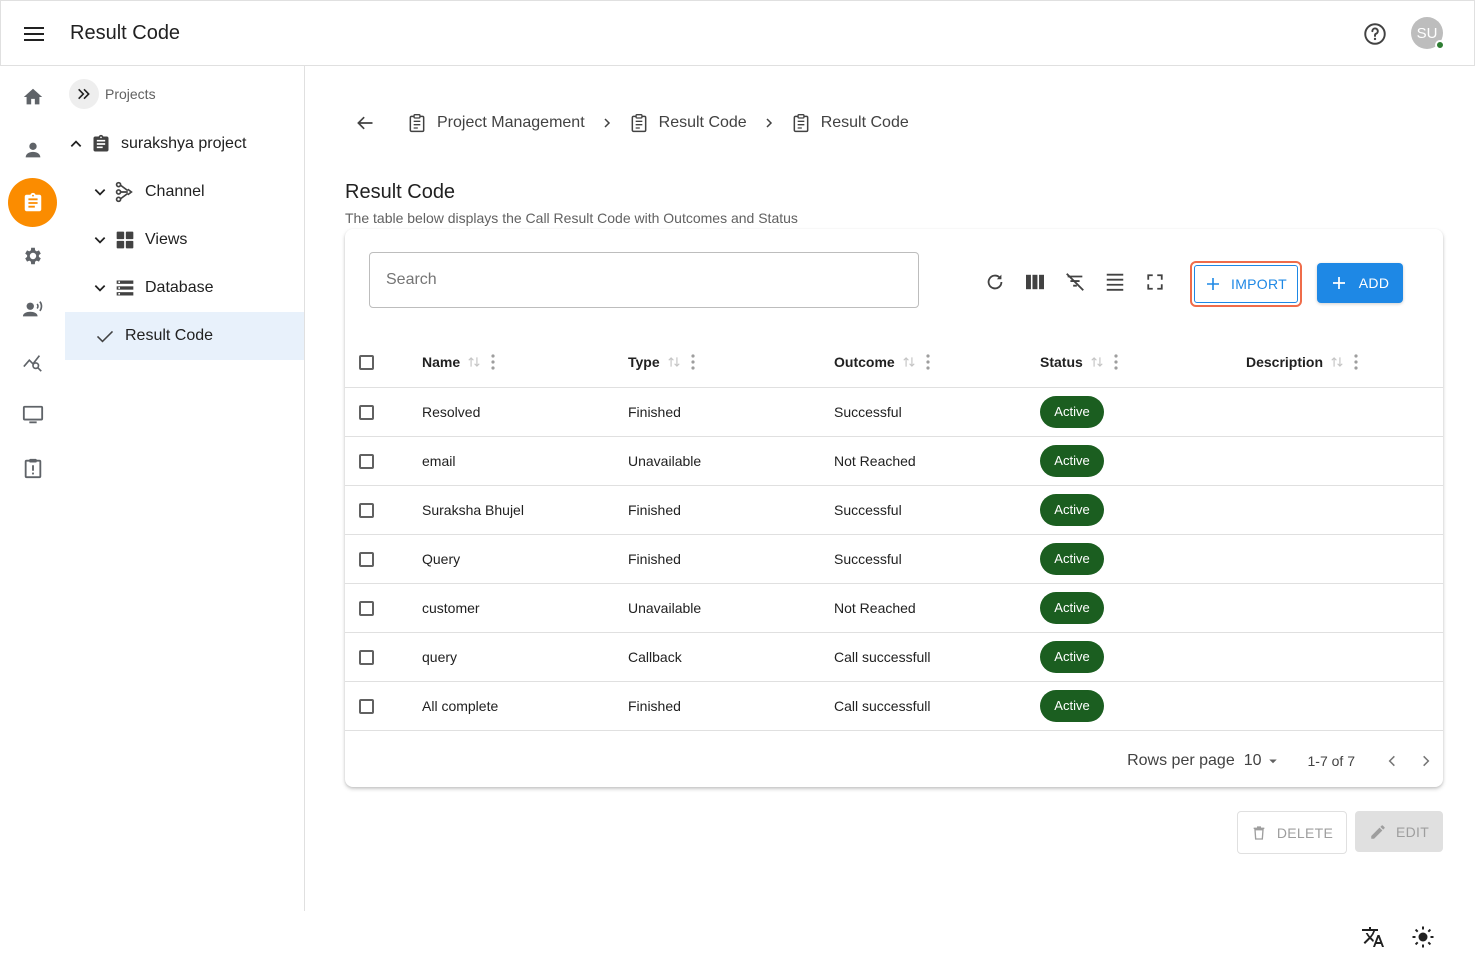 The image size is (1475, 961). What do you see at coordinates (125, 192) in the screenshot?
I see `channel-icon` at bounding box center [125, 192].